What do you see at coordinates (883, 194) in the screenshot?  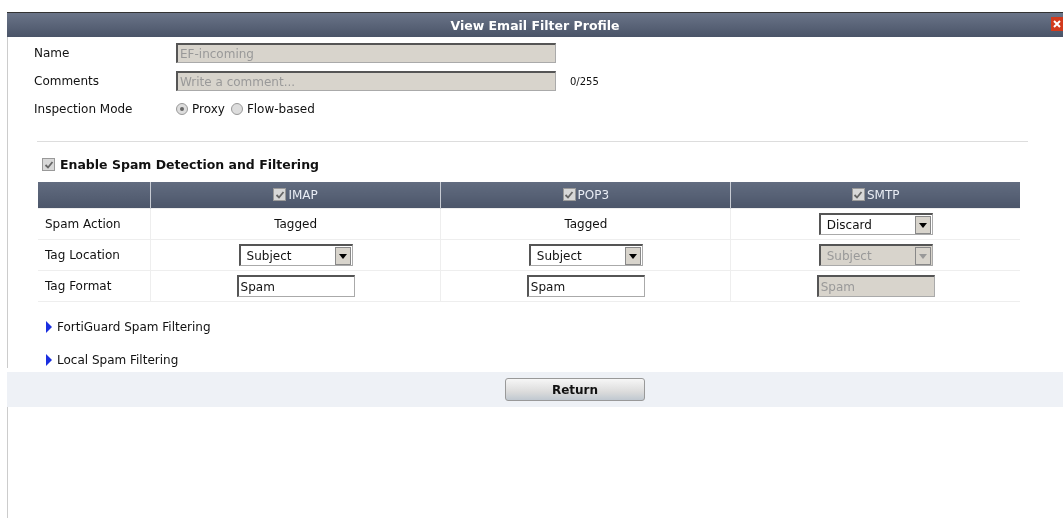 I see `column-label: SMTP` at bounding box center [883, 194].